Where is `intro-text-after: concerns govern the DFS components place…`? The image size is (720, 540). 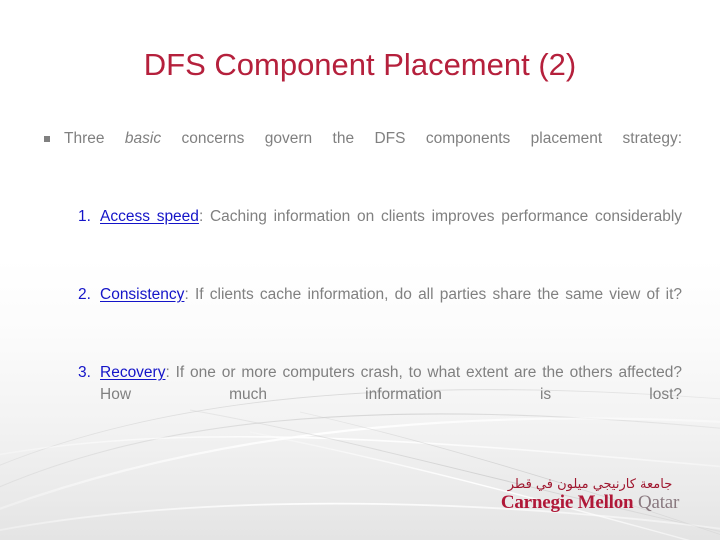
intro-text-after: concerns govern the DFS components place… is located at coordinates (421, 138).